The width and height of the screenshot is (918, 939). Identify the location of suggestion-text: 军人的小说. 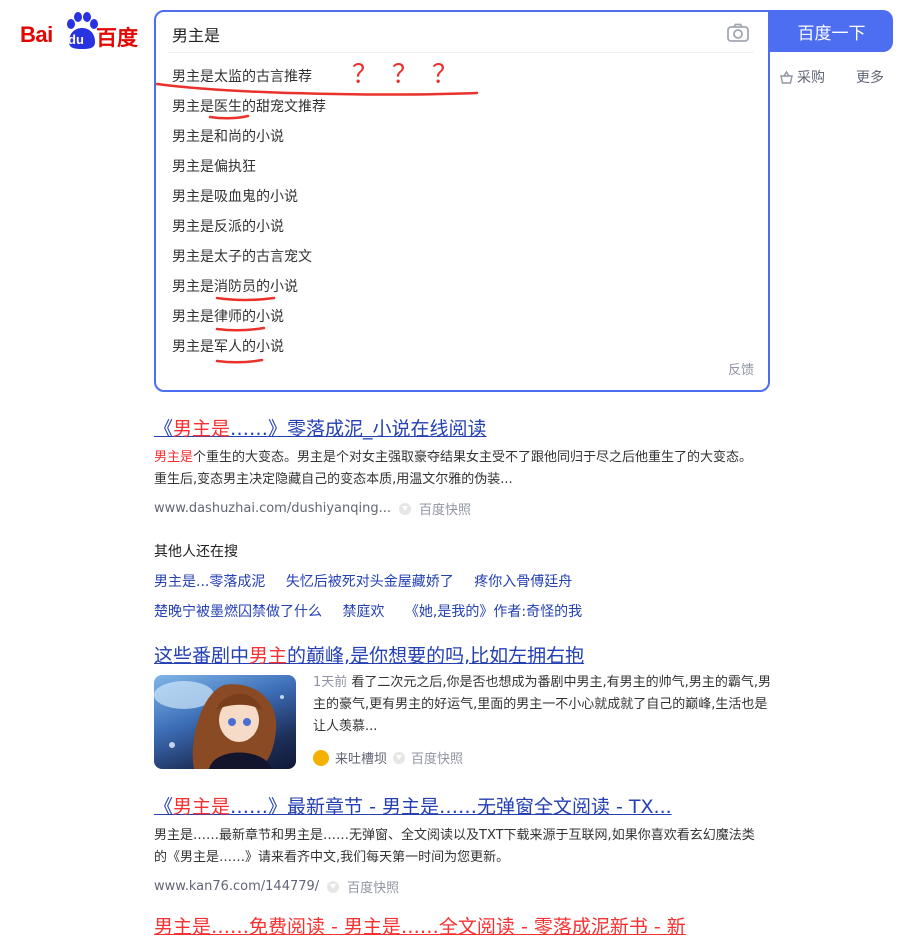
(249, 347).